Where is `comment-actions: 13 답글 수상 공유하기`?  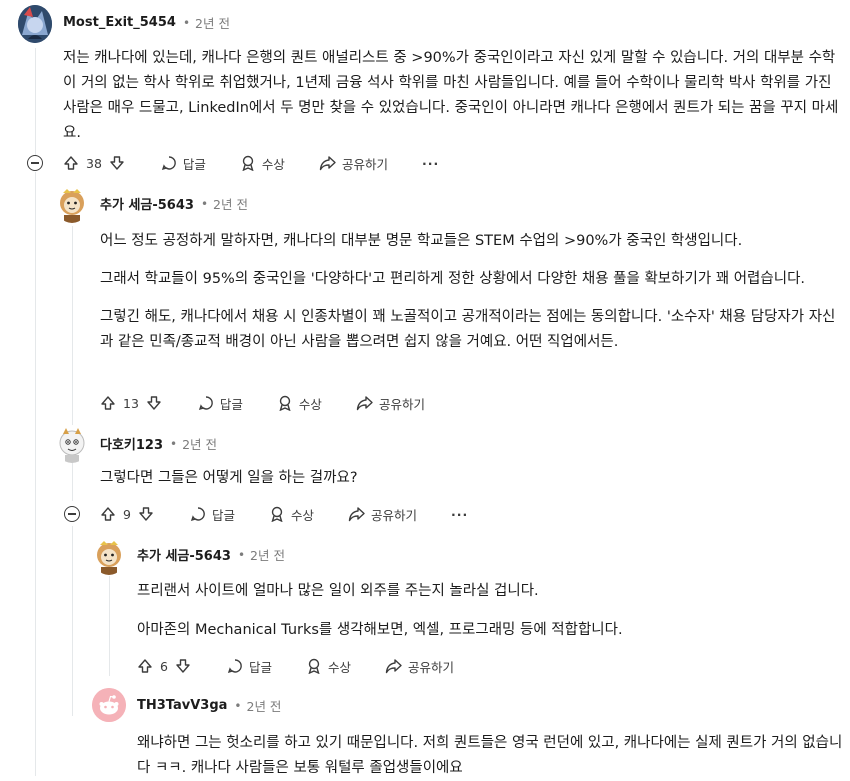 comment-actions: 13 답글 수상 공유하기 is located at coordinates (262, 403).